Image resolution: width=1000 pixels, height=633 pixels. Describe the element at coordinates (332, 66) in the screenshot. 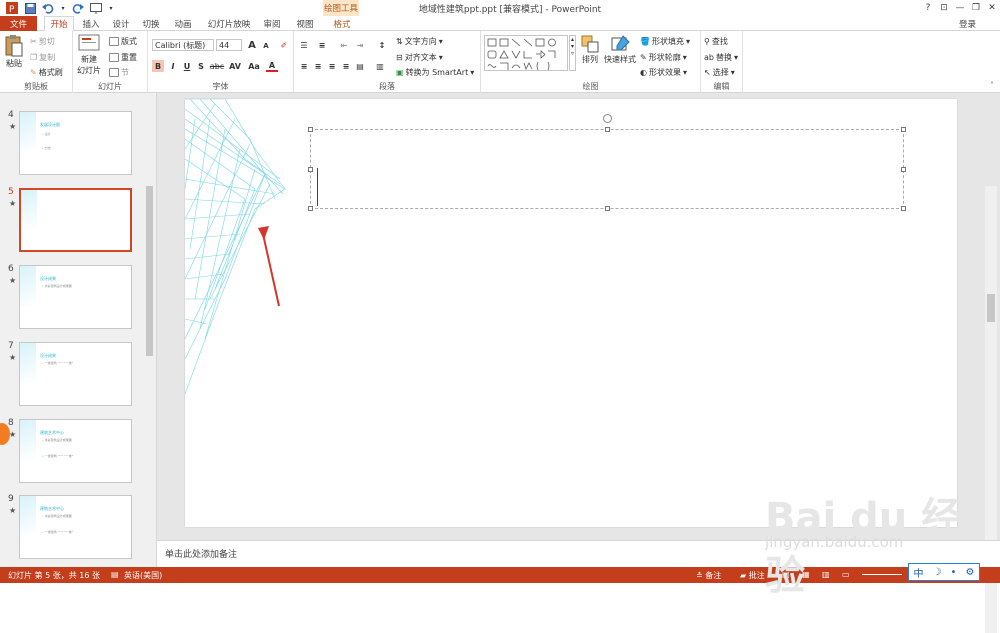

I see `align-right-icon: ≡` at that location.